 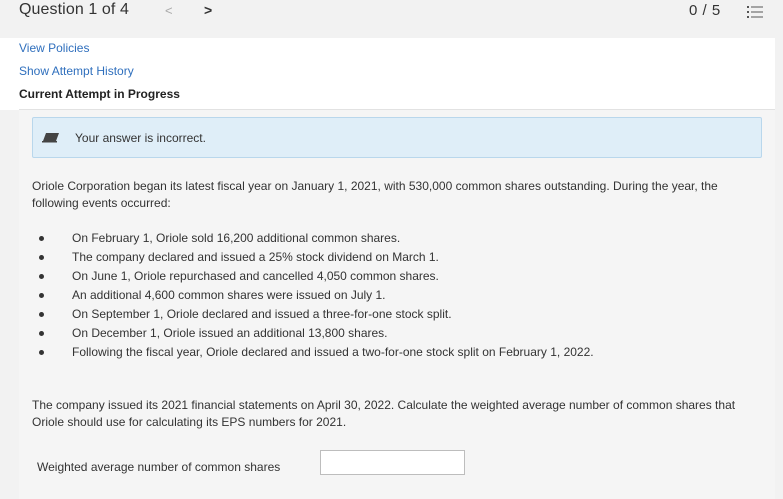 I want to click on question-list-icon, so click(x=755, y=12).